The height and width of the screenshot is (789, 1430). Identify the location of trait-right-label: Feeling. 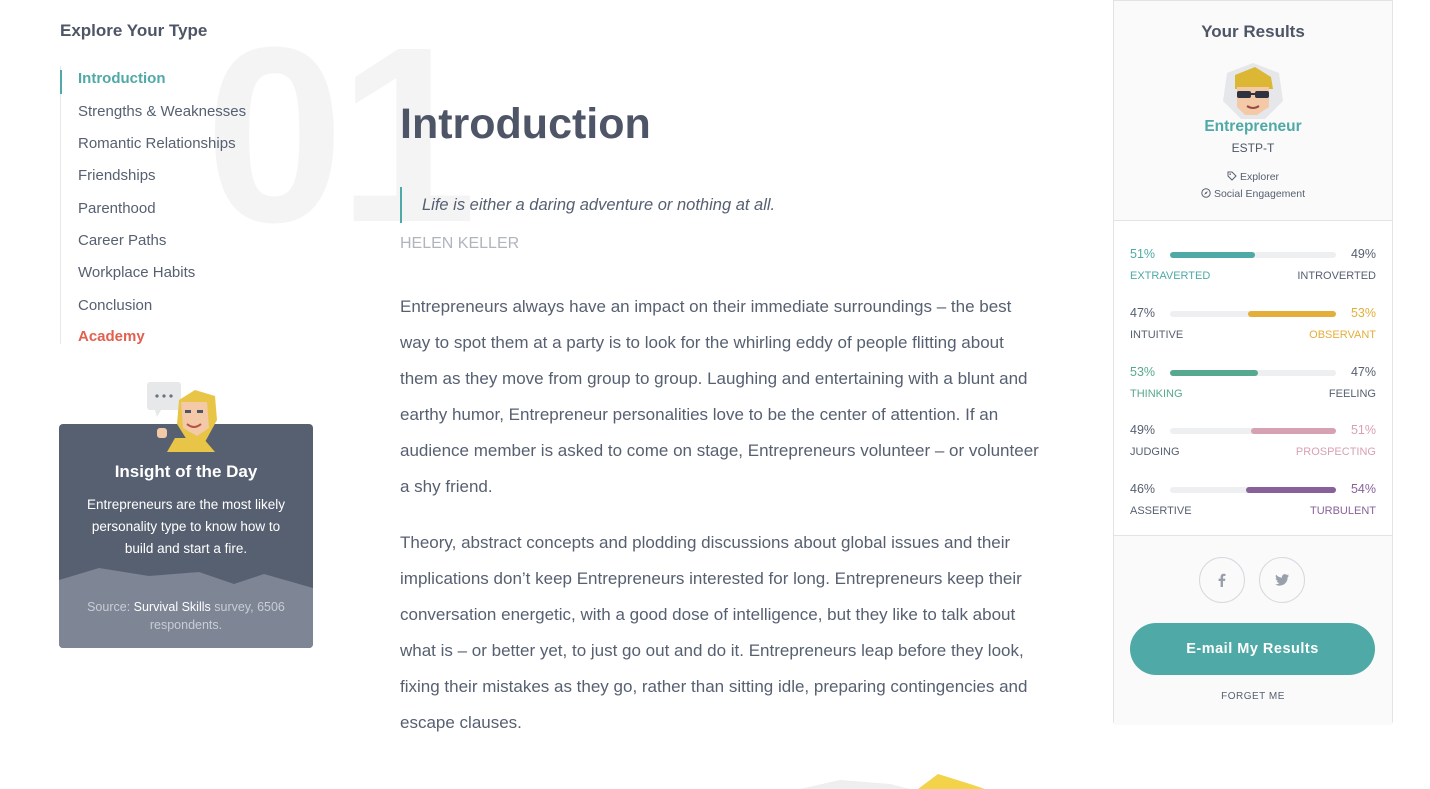
(1352, 394).